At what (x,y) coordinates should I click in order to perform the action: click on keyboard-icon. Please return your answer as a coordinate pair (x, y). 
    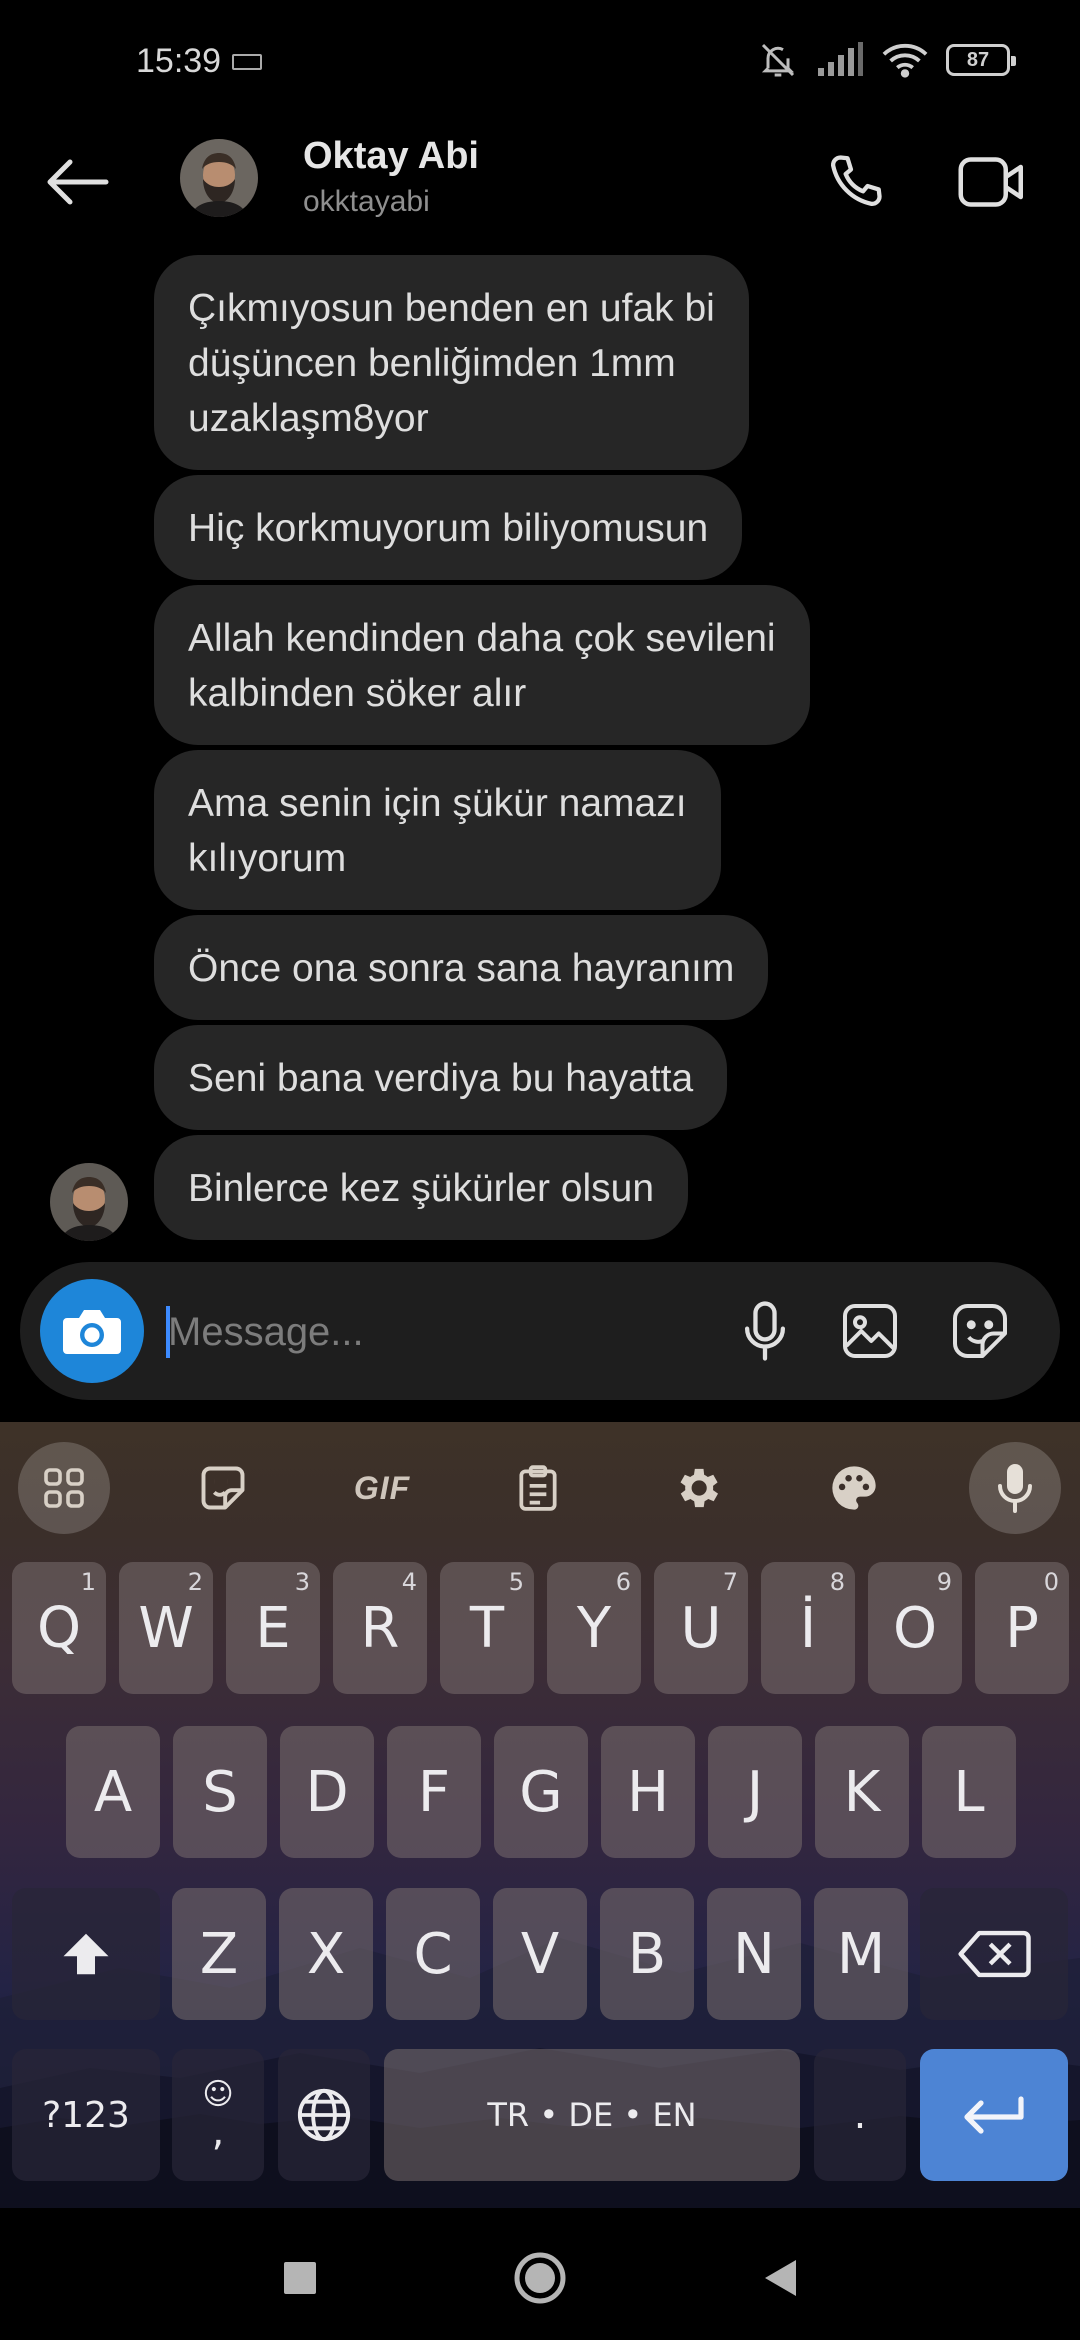
    Looking at the image, I should click on (247, 62).